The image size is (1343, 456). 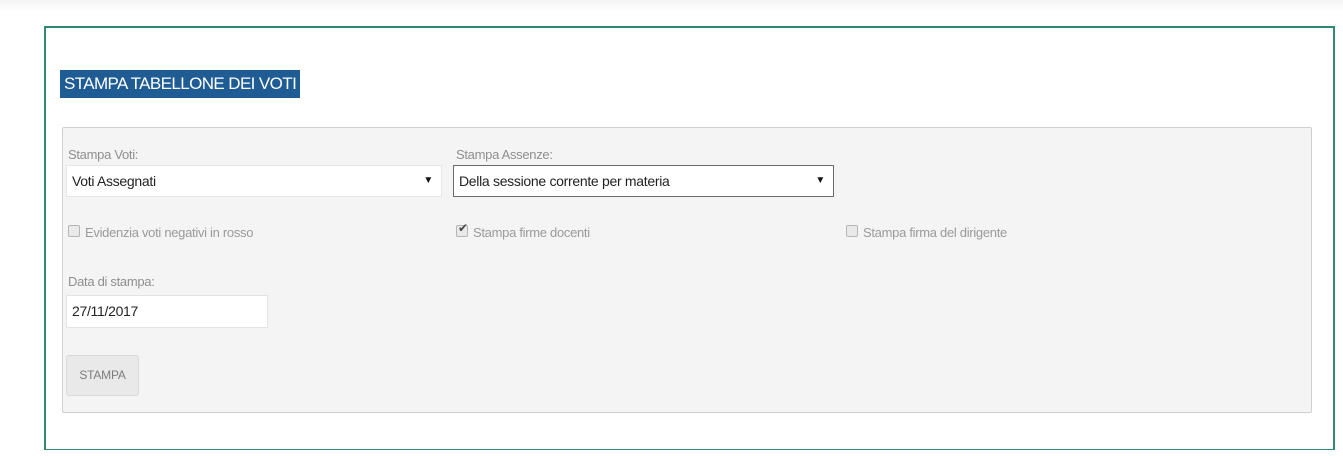 I want to click on stampa-firma-dirigente-checkbox, so click(x=852, y=231).